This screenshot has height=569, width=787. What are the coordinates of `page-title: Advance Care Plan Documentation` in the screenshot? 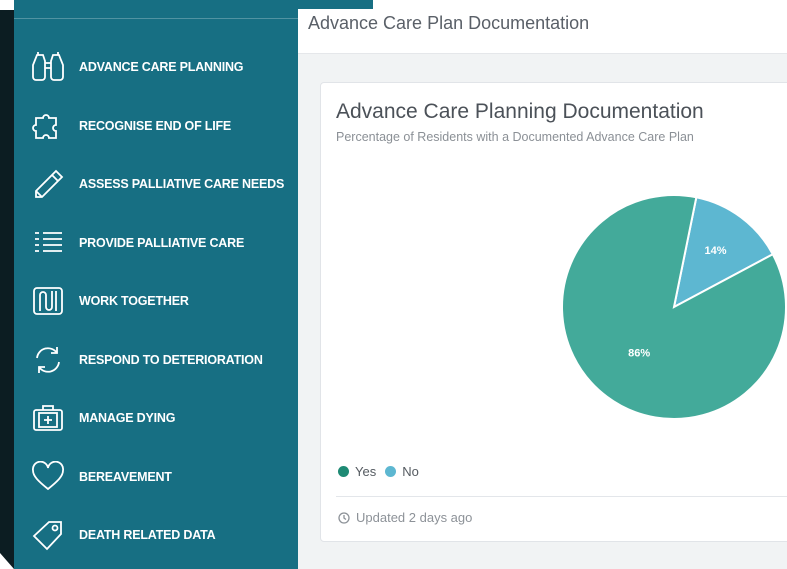 It's located at (449, 23).